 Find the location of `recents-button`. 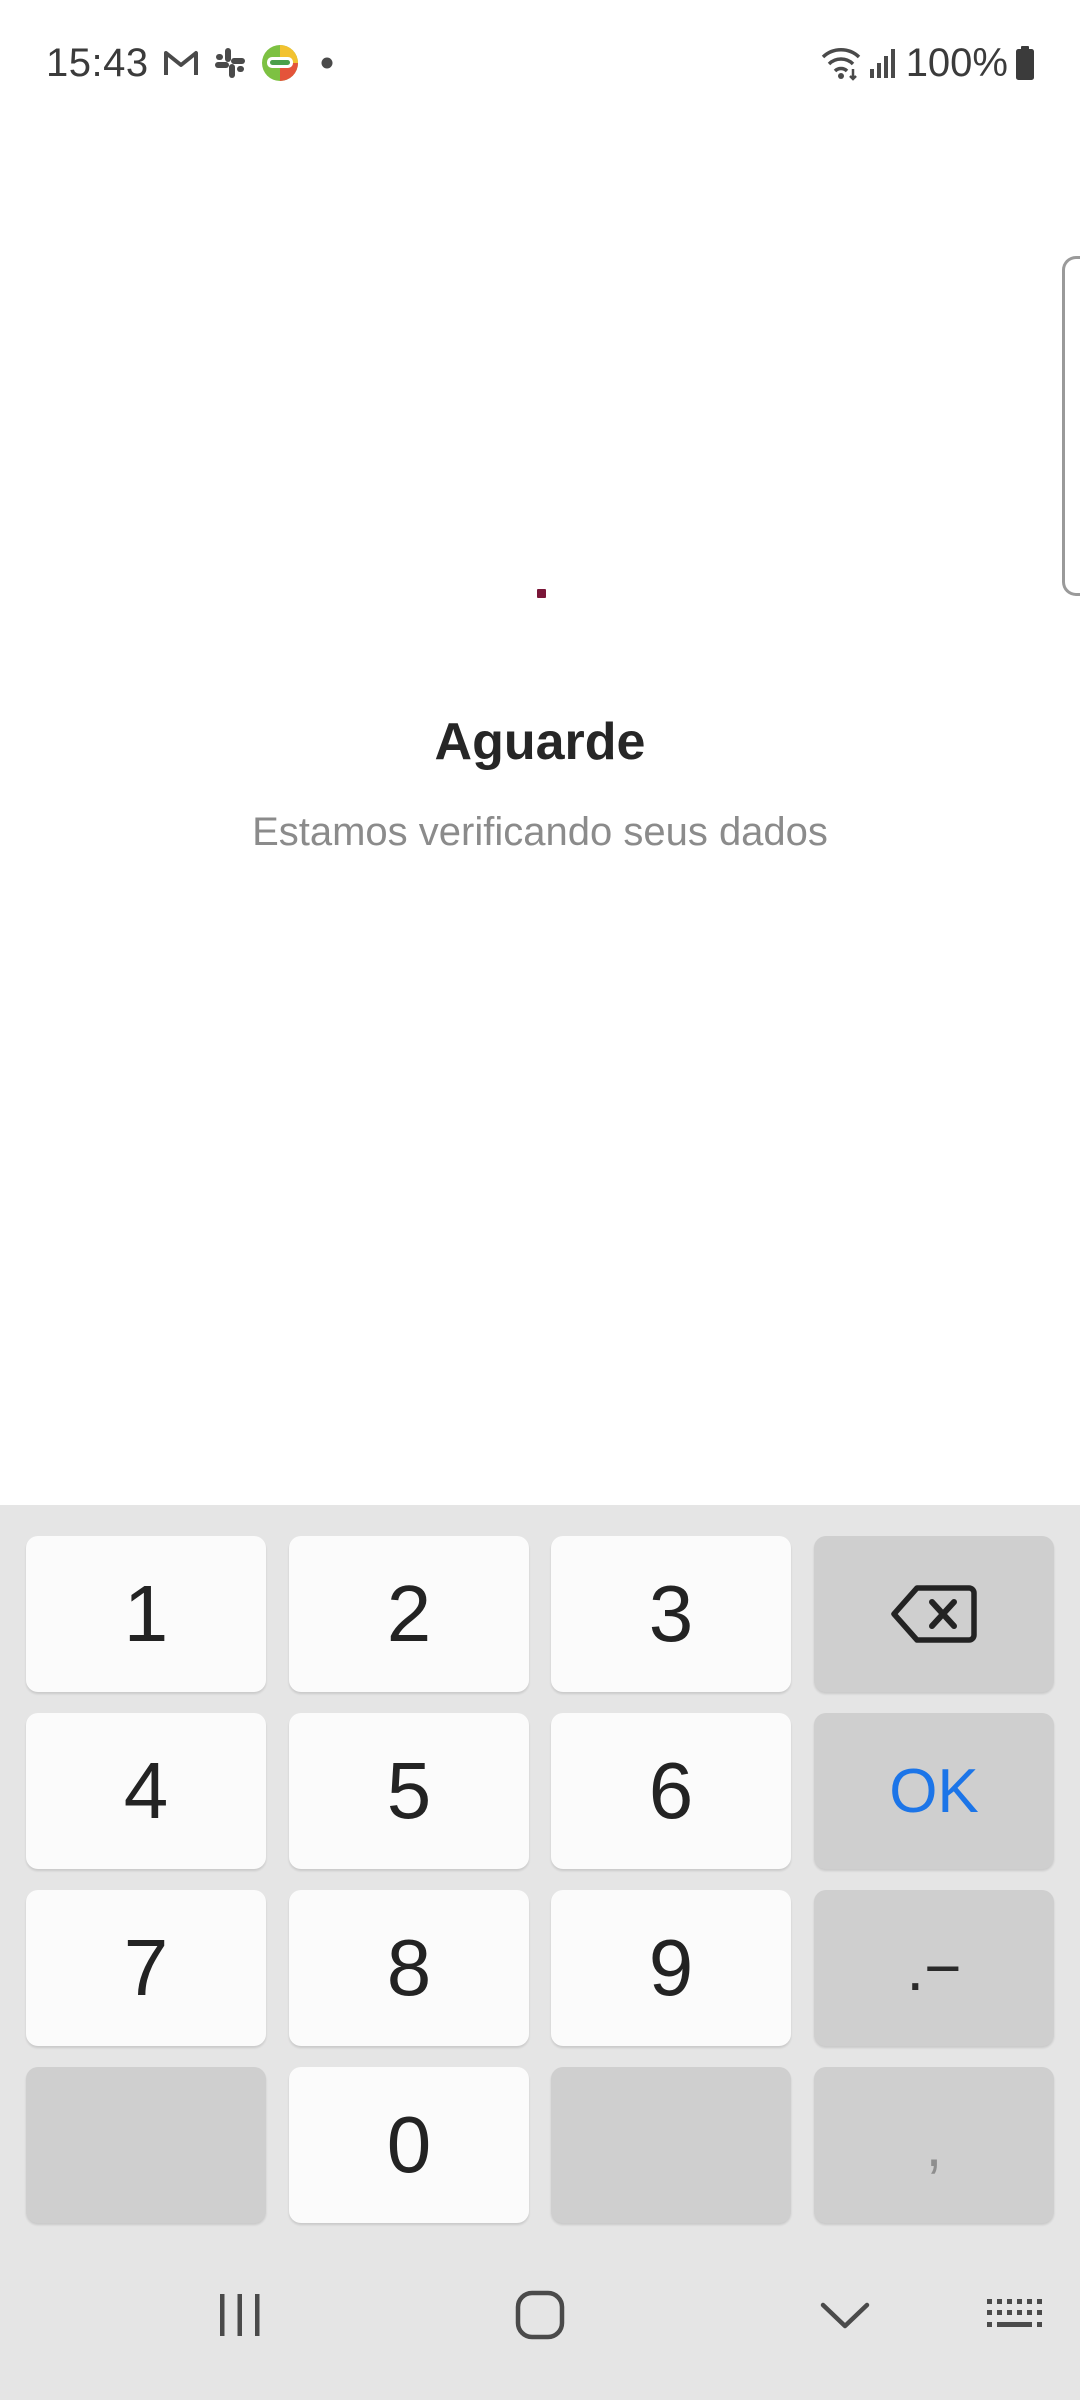

recents-button is located at coordinates (240, 2315).